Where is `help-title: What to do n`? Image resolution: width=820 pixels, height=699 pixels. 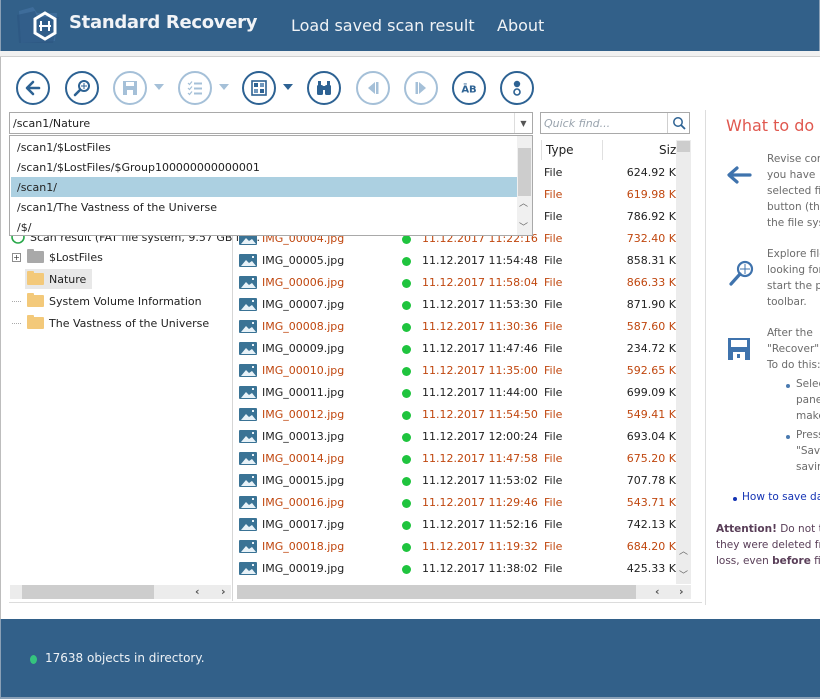 help-title: What to do n is located at coordinates (773, 125).